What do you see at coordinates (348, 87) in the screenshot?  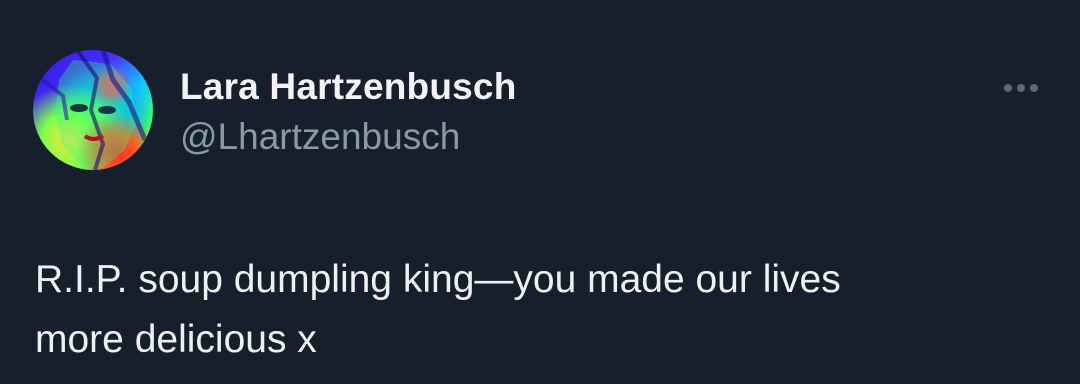 I see `author-display-name: Lara Hartzenbusch` at bounding box center [348, 87].